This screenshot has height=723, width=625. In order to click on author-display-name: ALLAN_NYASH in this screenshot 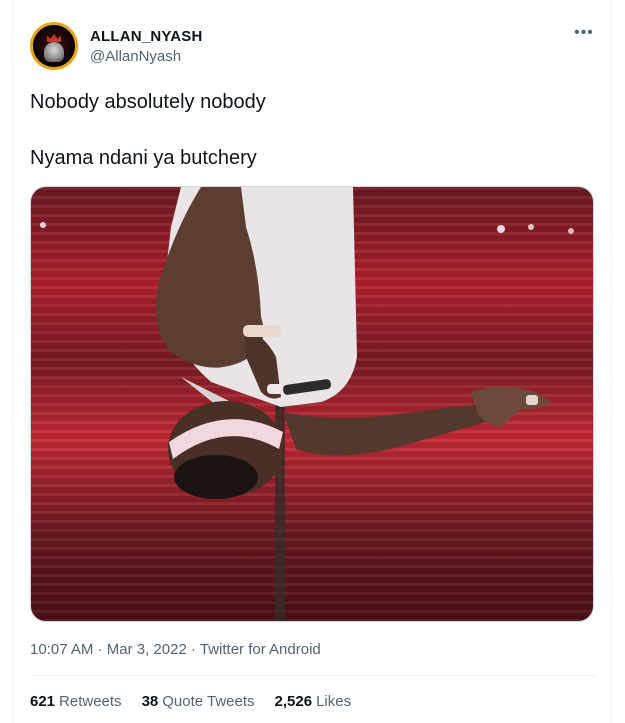, I will do `click(146, 37)`.